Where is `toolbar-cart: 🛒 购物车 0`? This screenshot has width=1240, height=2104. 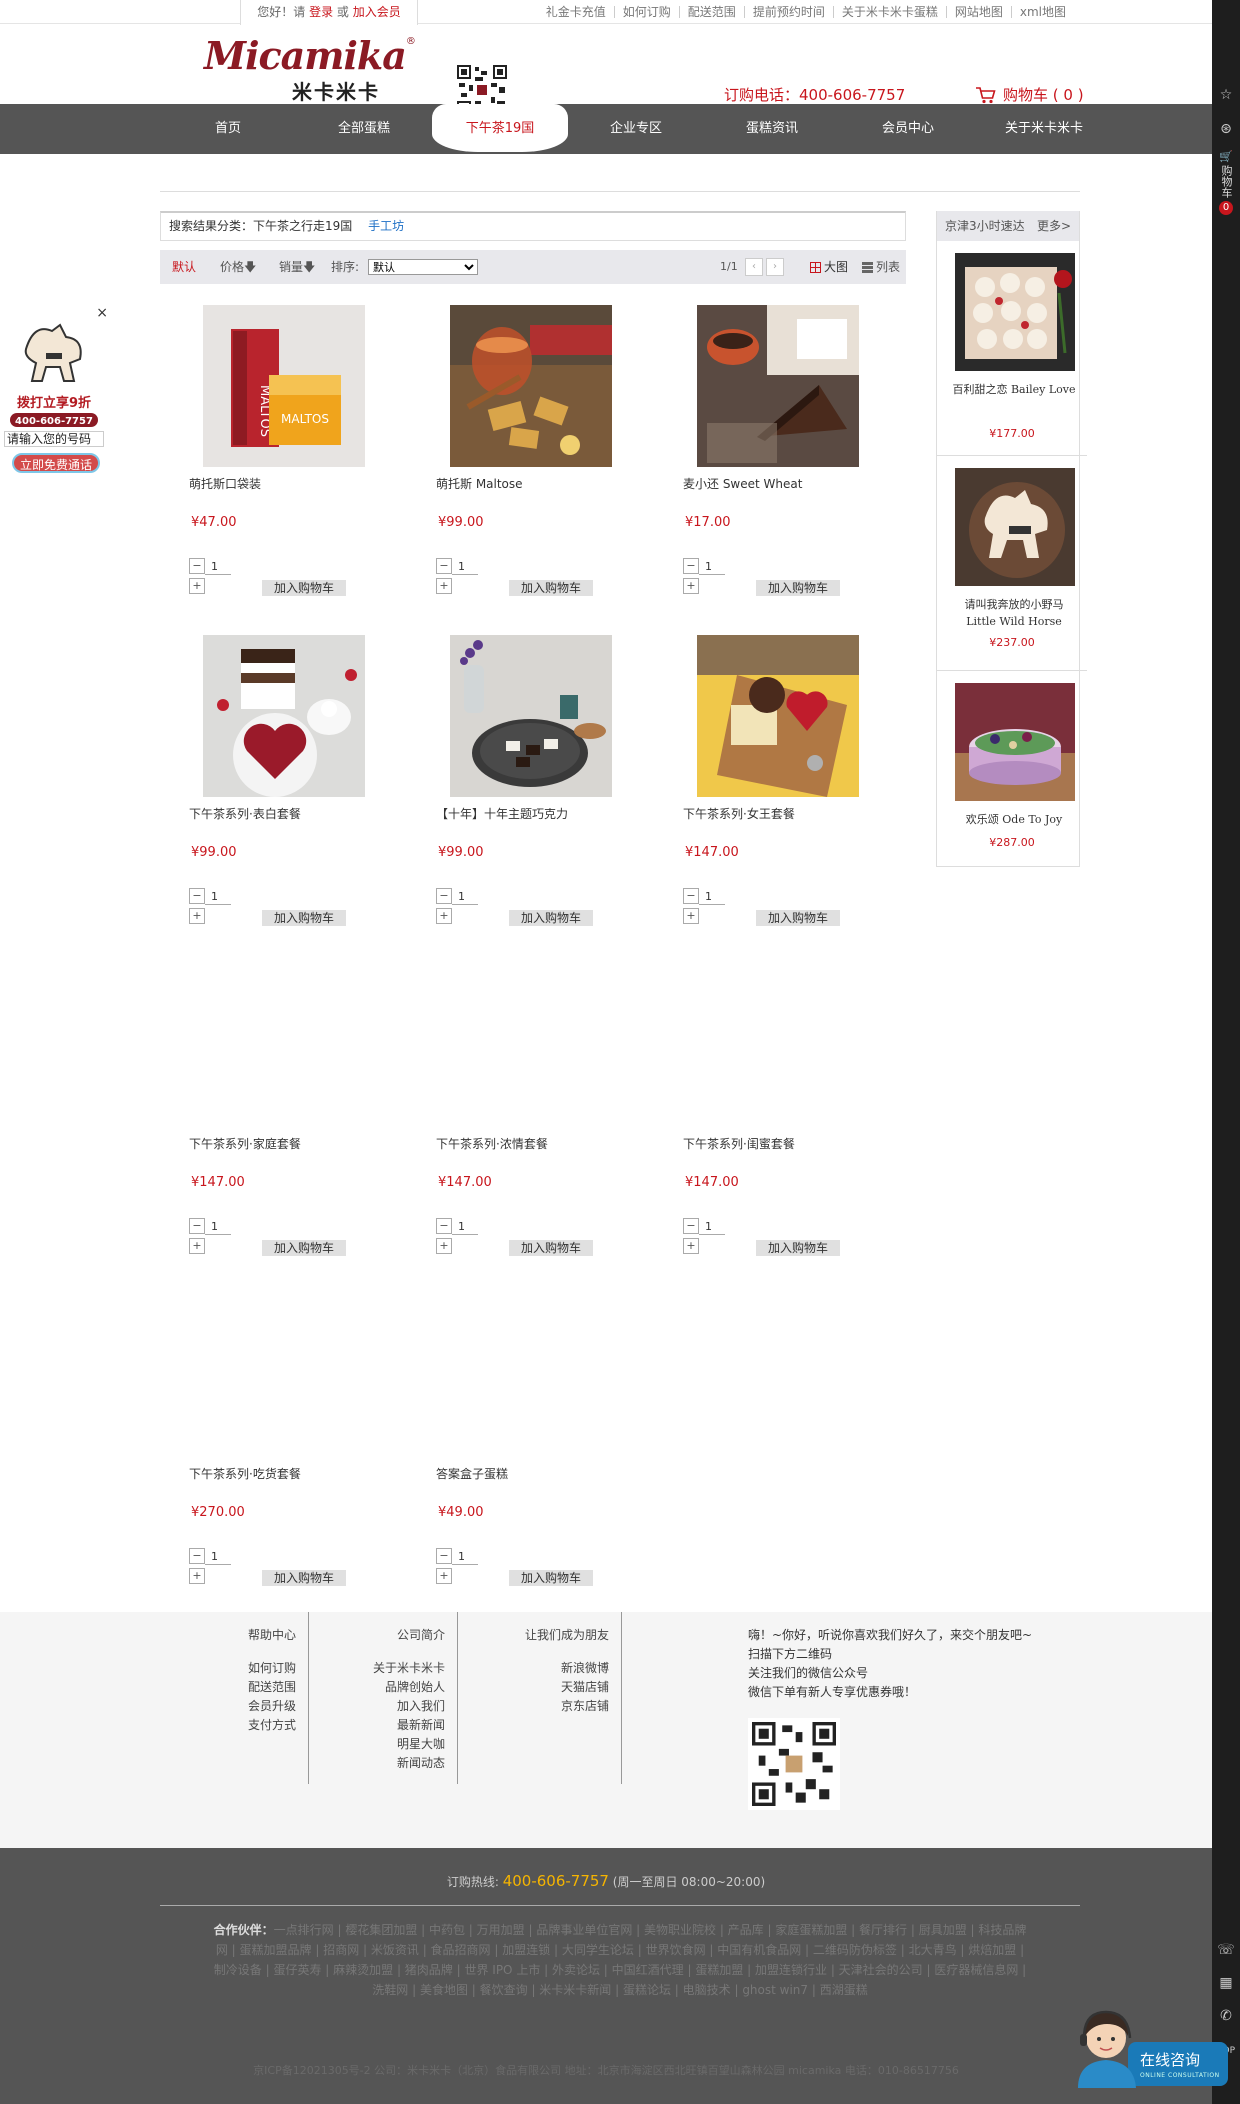 toolbar-cart: 🛒 购物车 0 is located at coordinates (1226, 182).